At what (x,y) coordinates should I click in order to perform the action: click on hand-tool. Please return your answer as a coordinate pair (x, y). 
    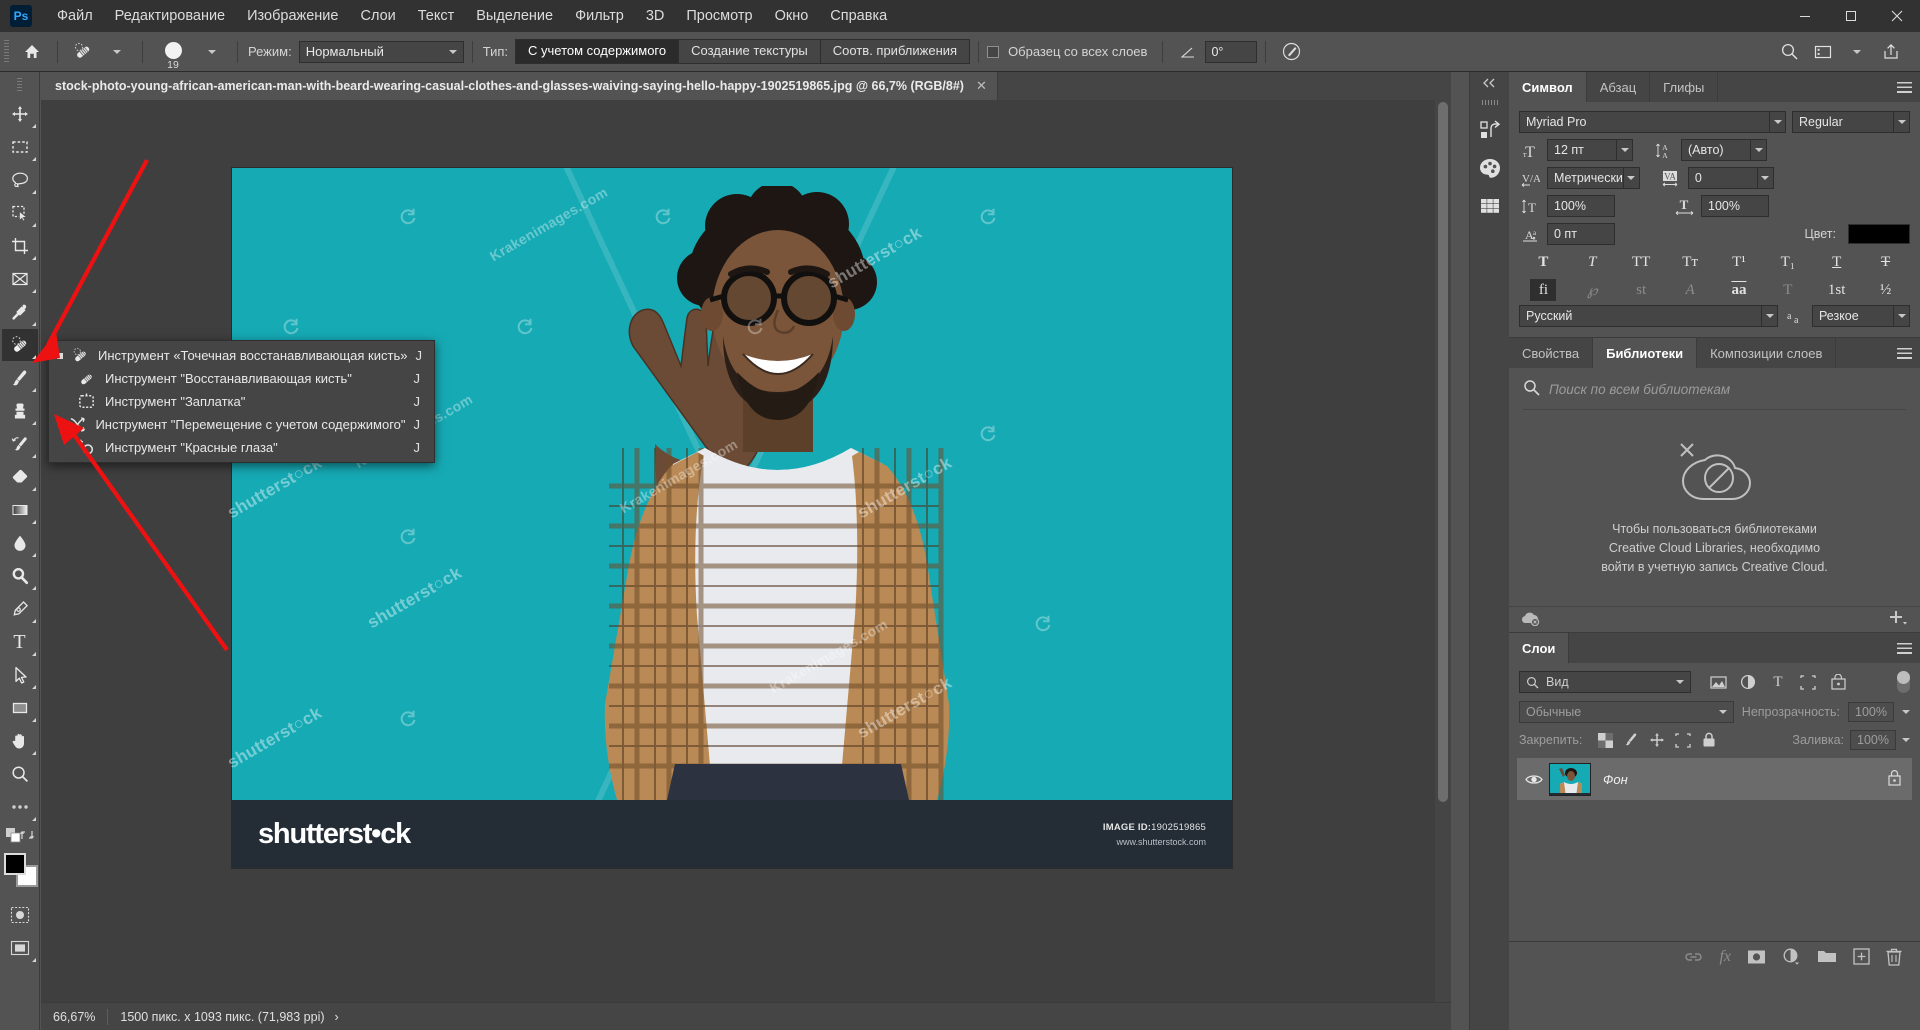
    Looking at the image, I should click on (20, 741).